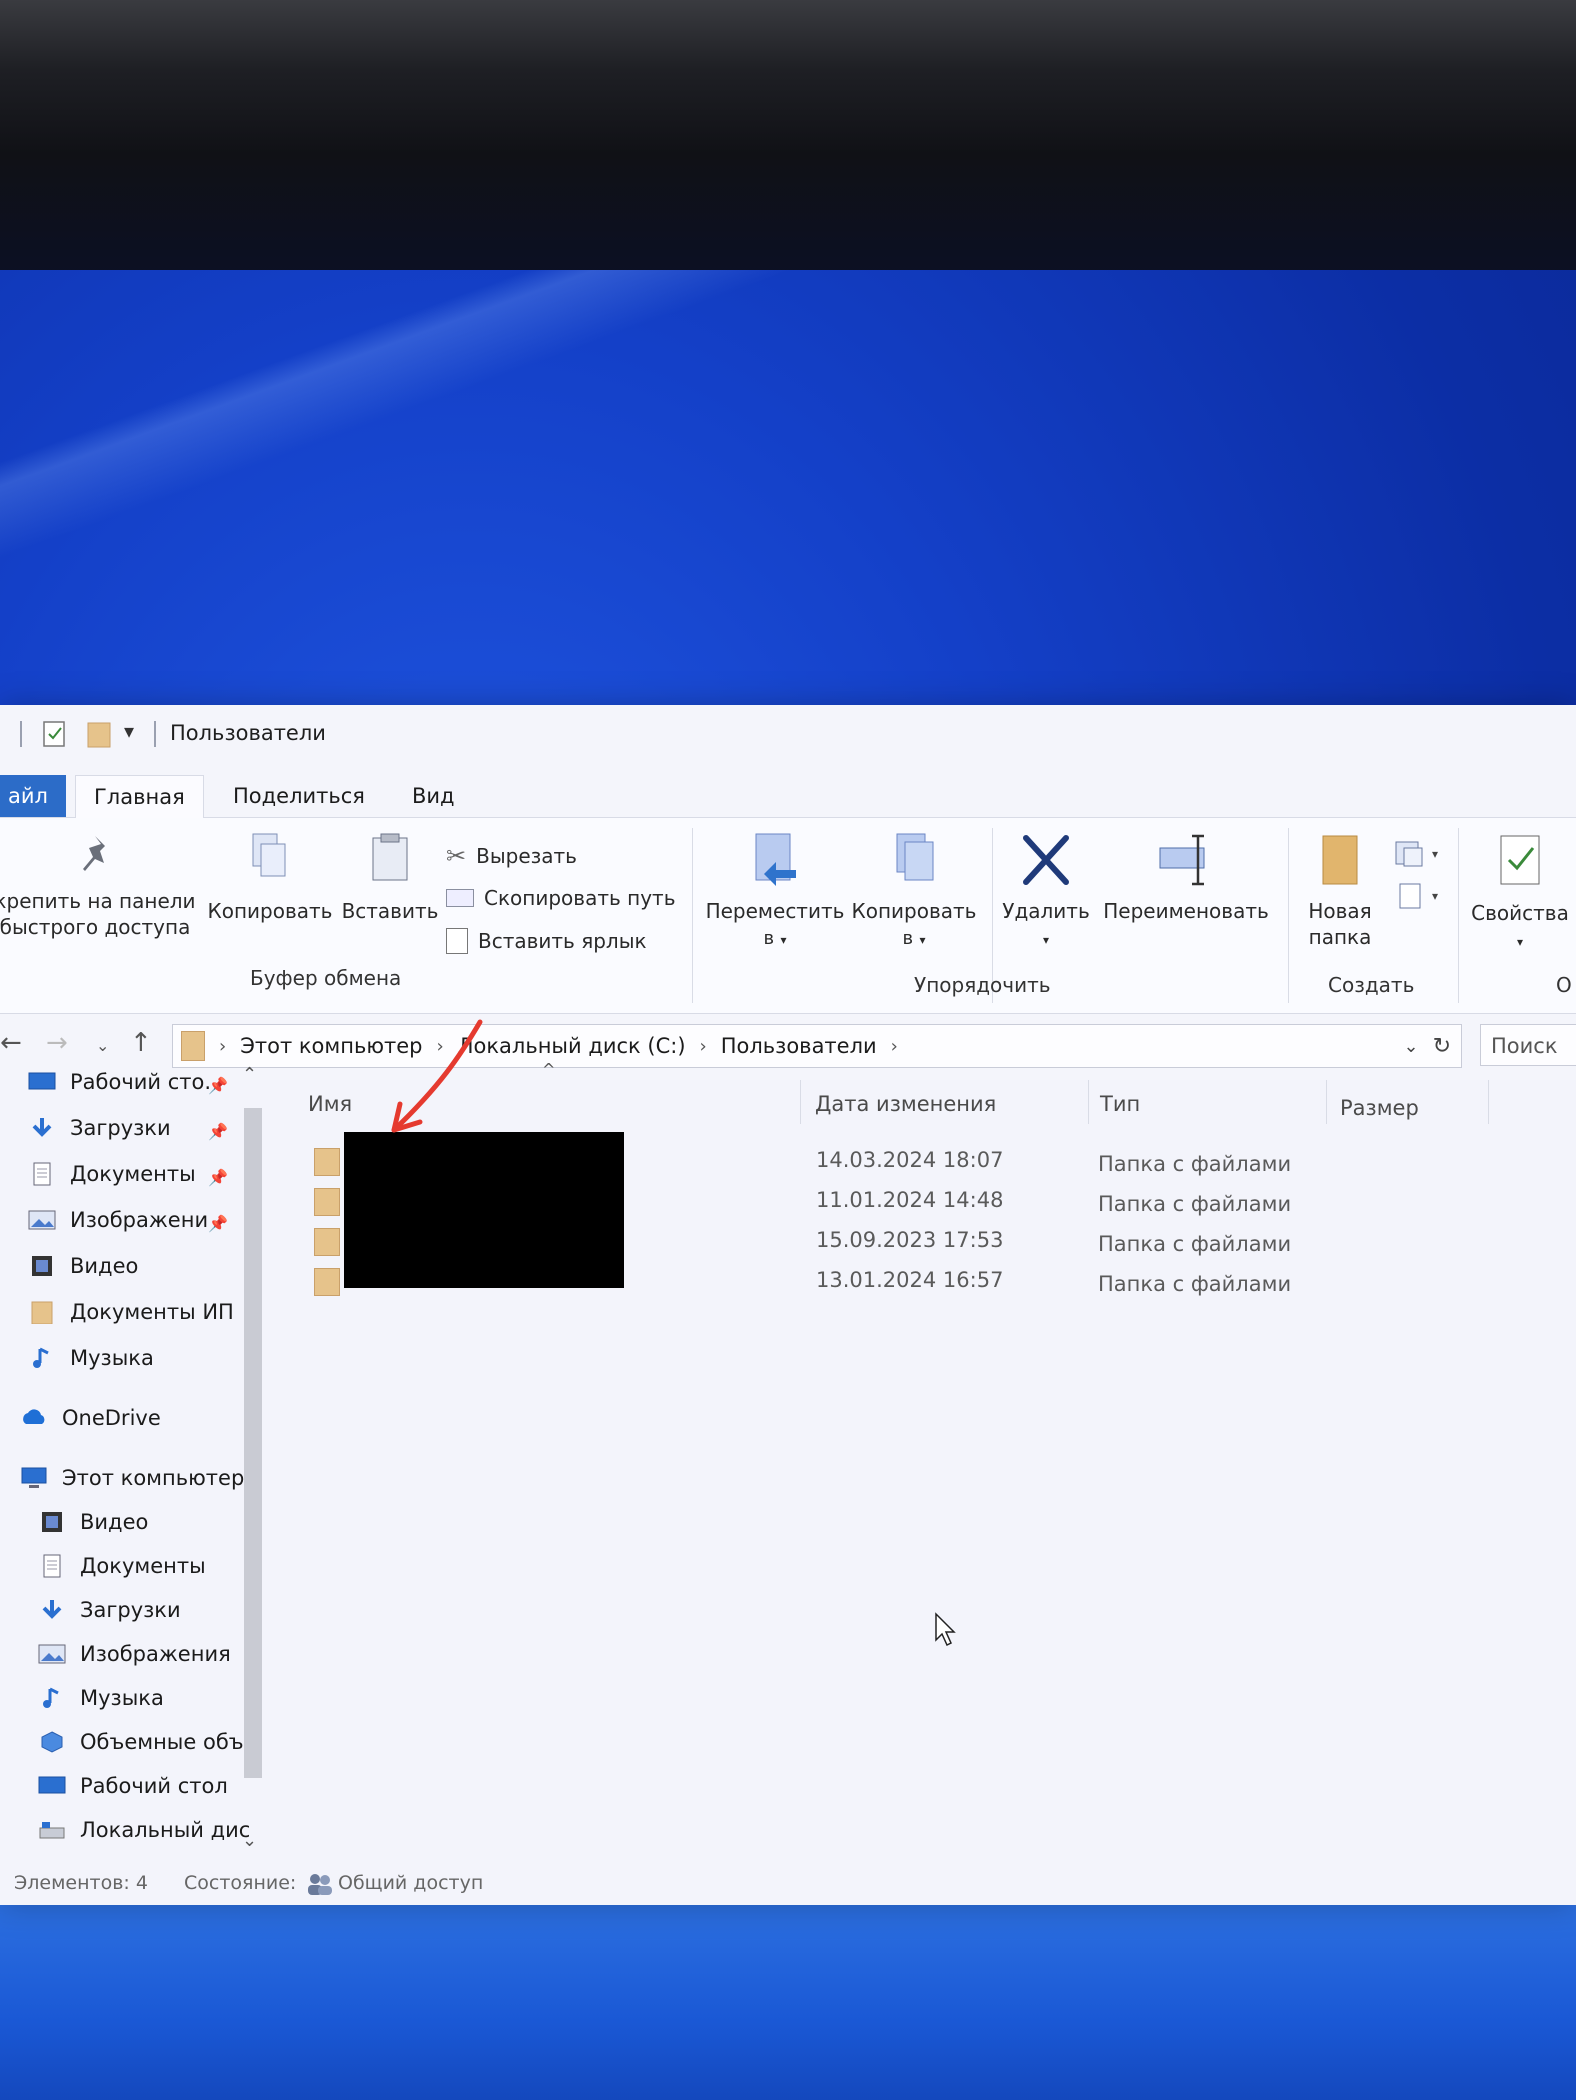  What do you see at coordinates (910, 1280) in the screenshot?
I see `row-date: 13.01.2024 16:57` at bounding box center [910, 1280].